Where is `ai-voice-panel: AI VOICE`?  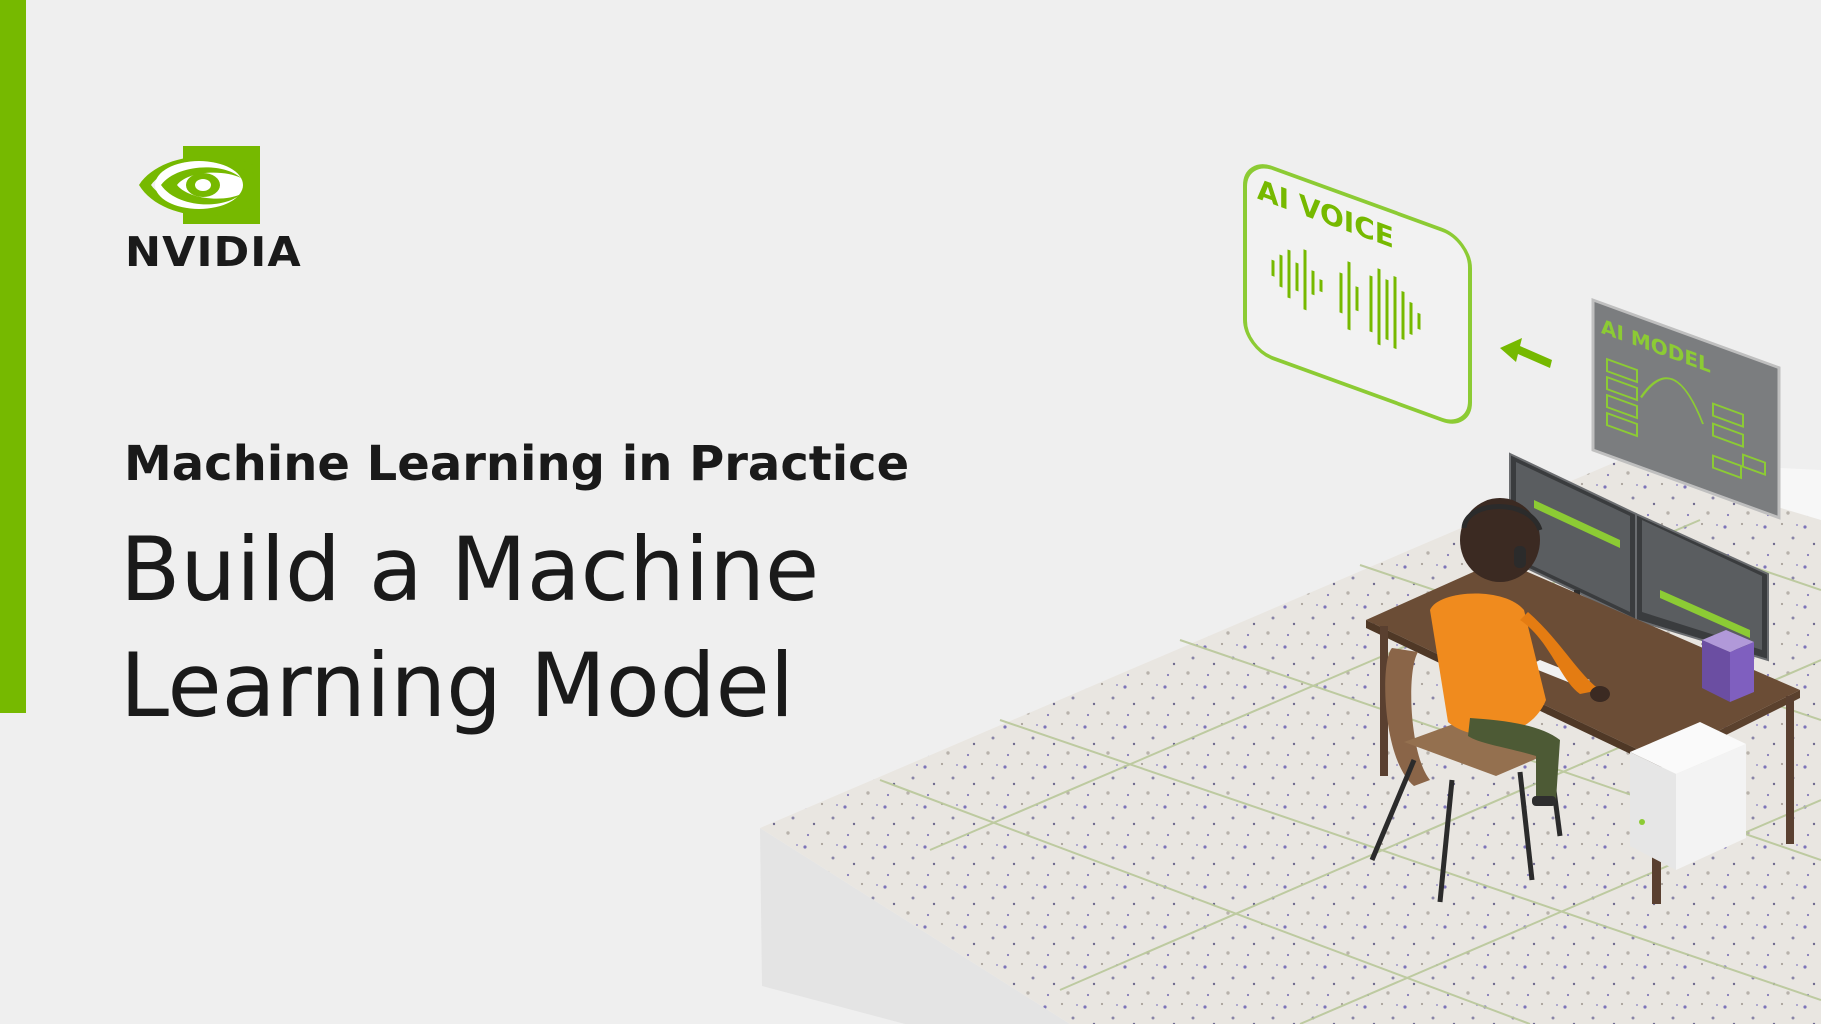
ai-voice-panel: AI VOICE is located at coordinates (1357, 294).